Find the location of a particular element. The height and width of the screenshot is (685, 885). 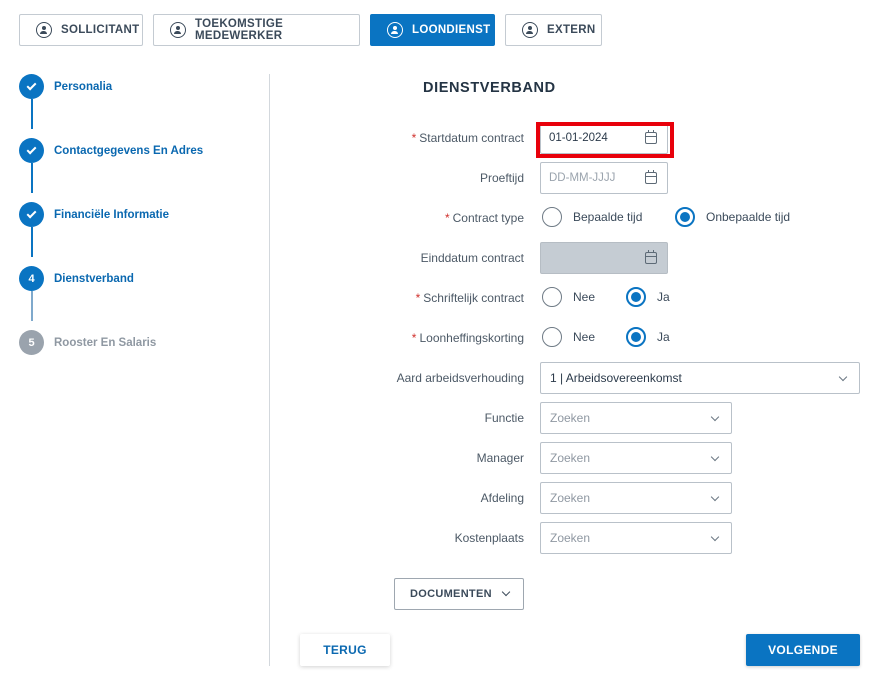

documenten-button: DOCUMENTEN is located at coordinates (459, 594).